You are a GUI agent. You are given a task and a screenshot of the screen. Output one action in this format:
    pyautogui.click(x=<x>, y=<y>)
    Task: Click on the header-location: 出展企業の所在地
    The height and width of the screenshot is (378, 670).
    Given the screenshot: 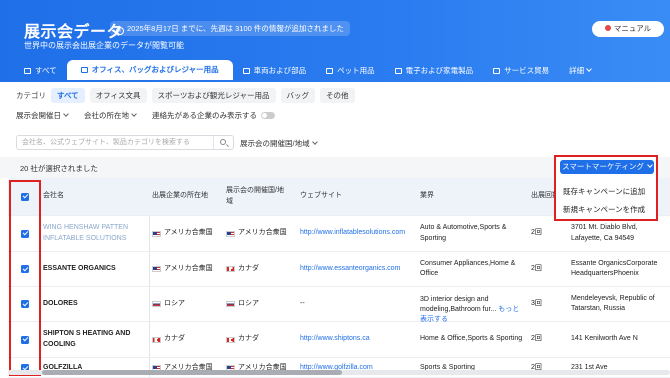 What is the action you would take?
    pyautogui.click(x=182, y=196)
    